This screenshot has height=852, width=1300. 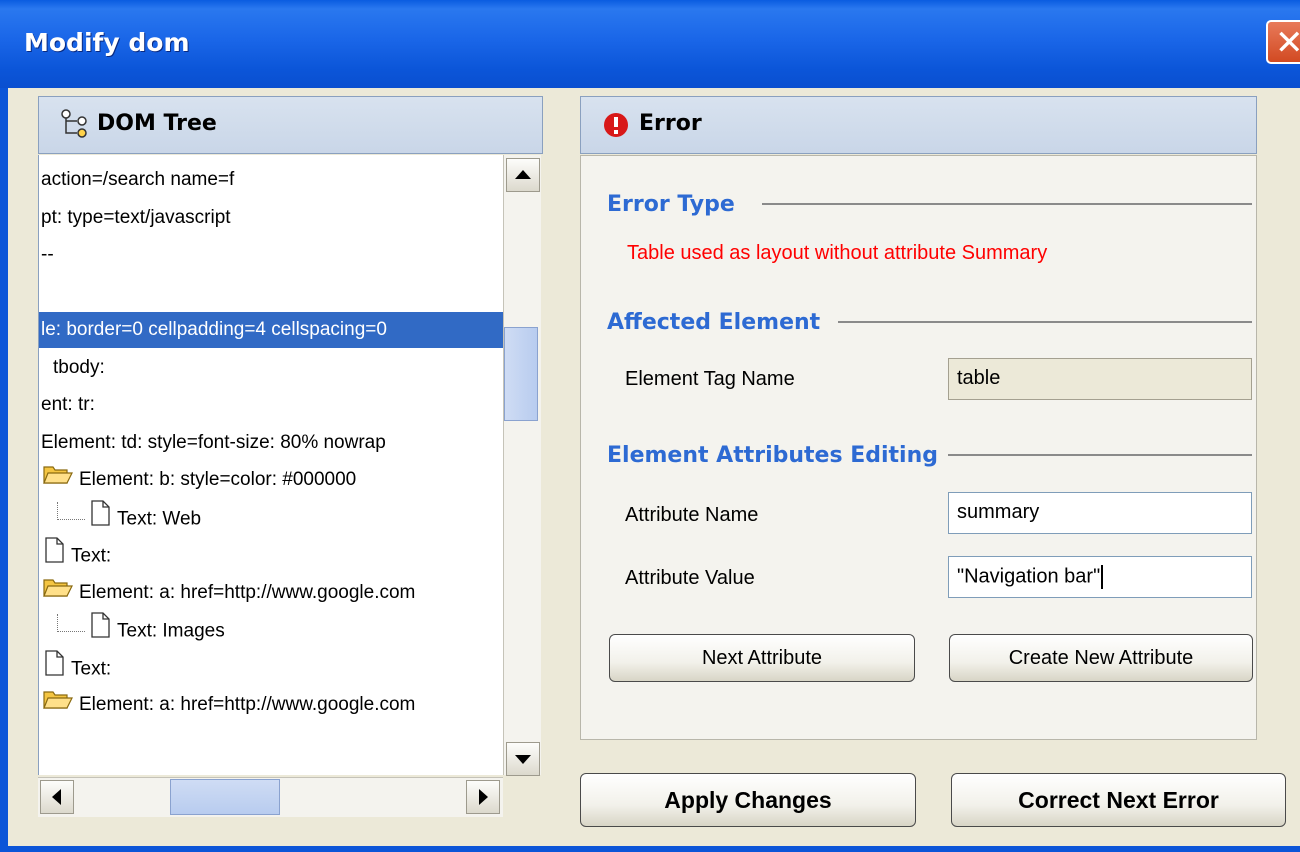 What do you see at coordinates (522, 465) in the screenshot?
I see `tree-vertical-scrollbar` at bounding box center [522, 465].